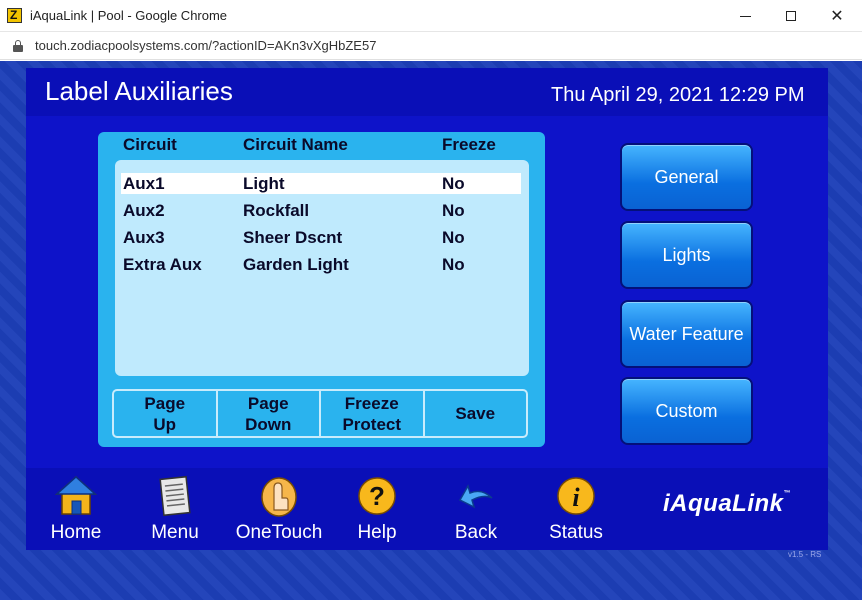 Image resolution: width=862 pixels, height=600 pixels. What do you see at coordinates (279, 532) in the screenshot?
I see `nav-onetouch-label: OneTouch` at bounding box center [279, 532].